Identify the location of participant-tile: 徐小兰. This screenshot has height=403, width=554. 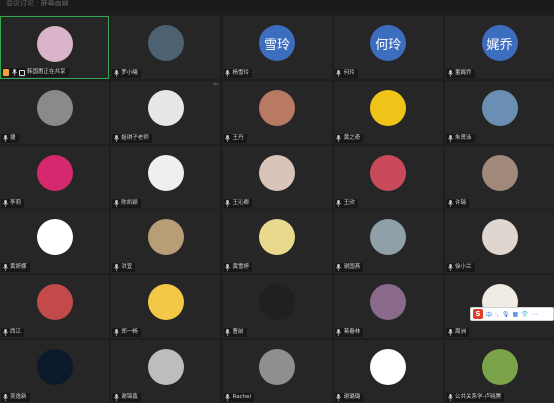
(499, 242).